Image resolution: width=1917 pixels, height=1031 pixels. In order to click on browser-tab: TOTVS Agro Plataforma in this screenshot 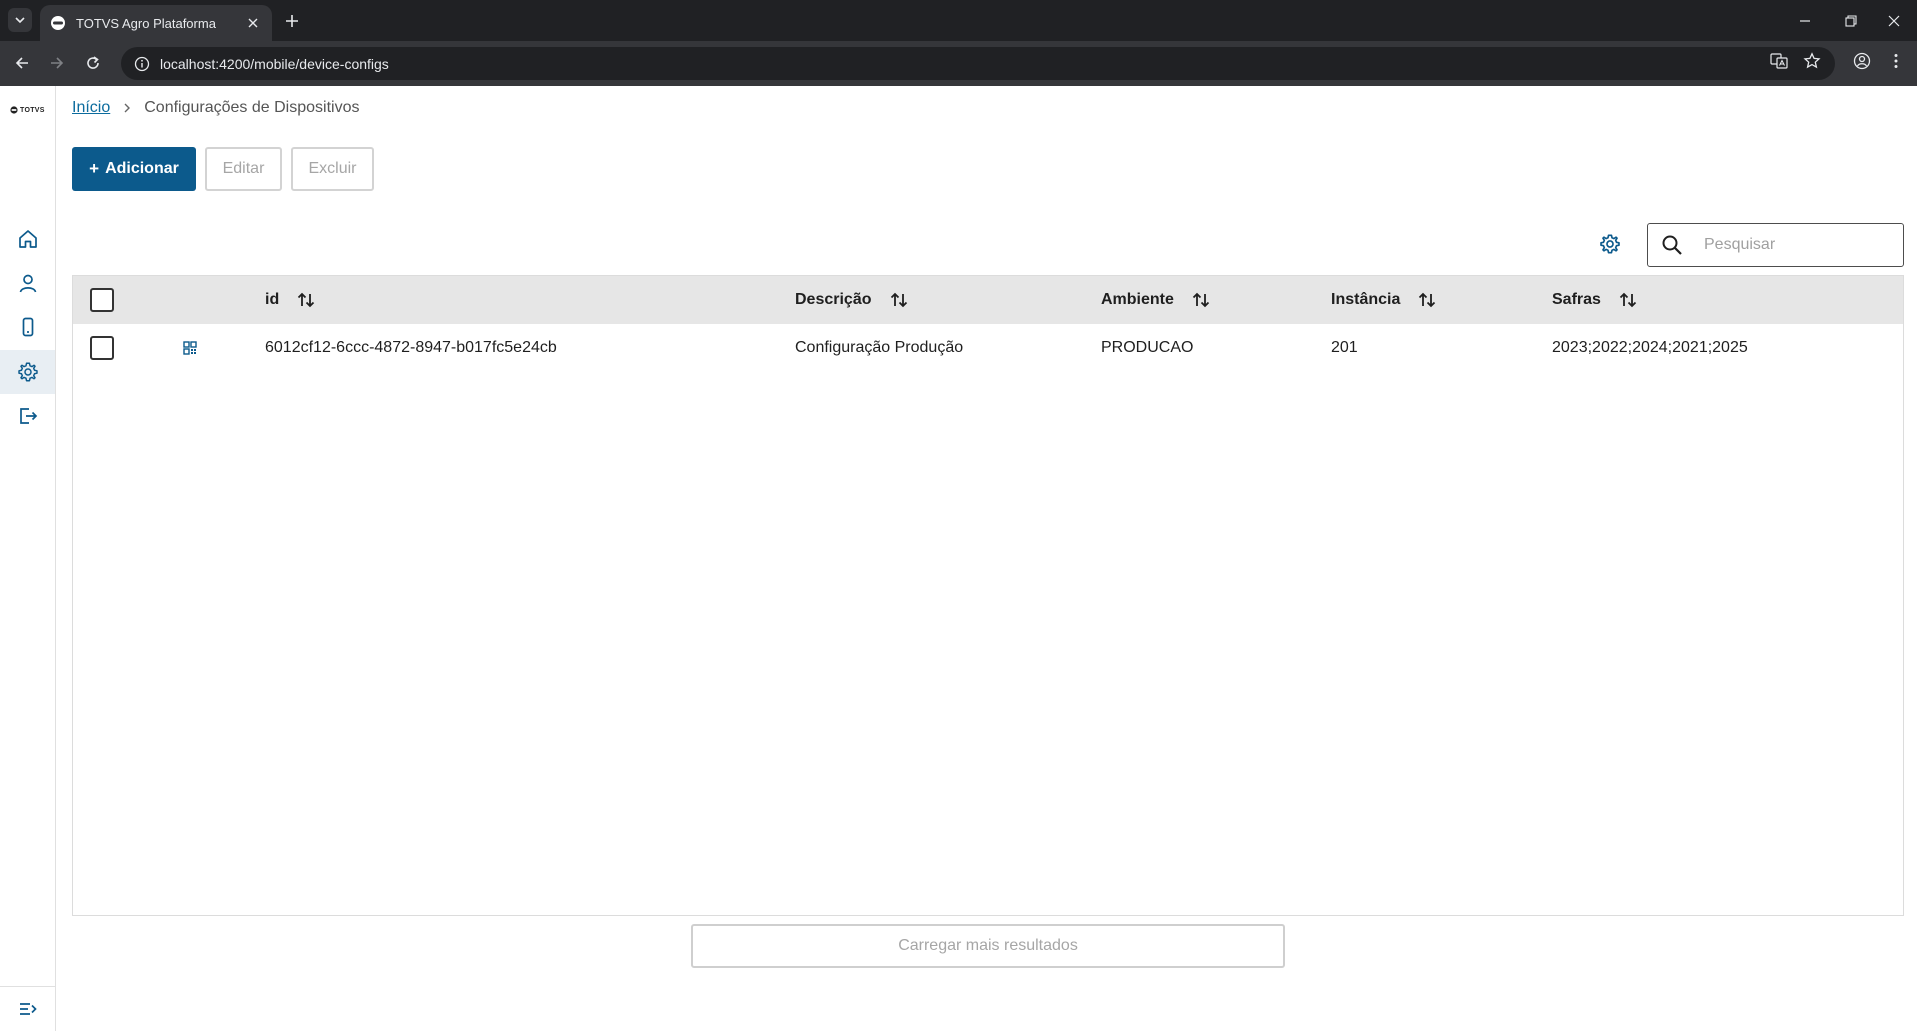, I will do `click(156, 23)`.